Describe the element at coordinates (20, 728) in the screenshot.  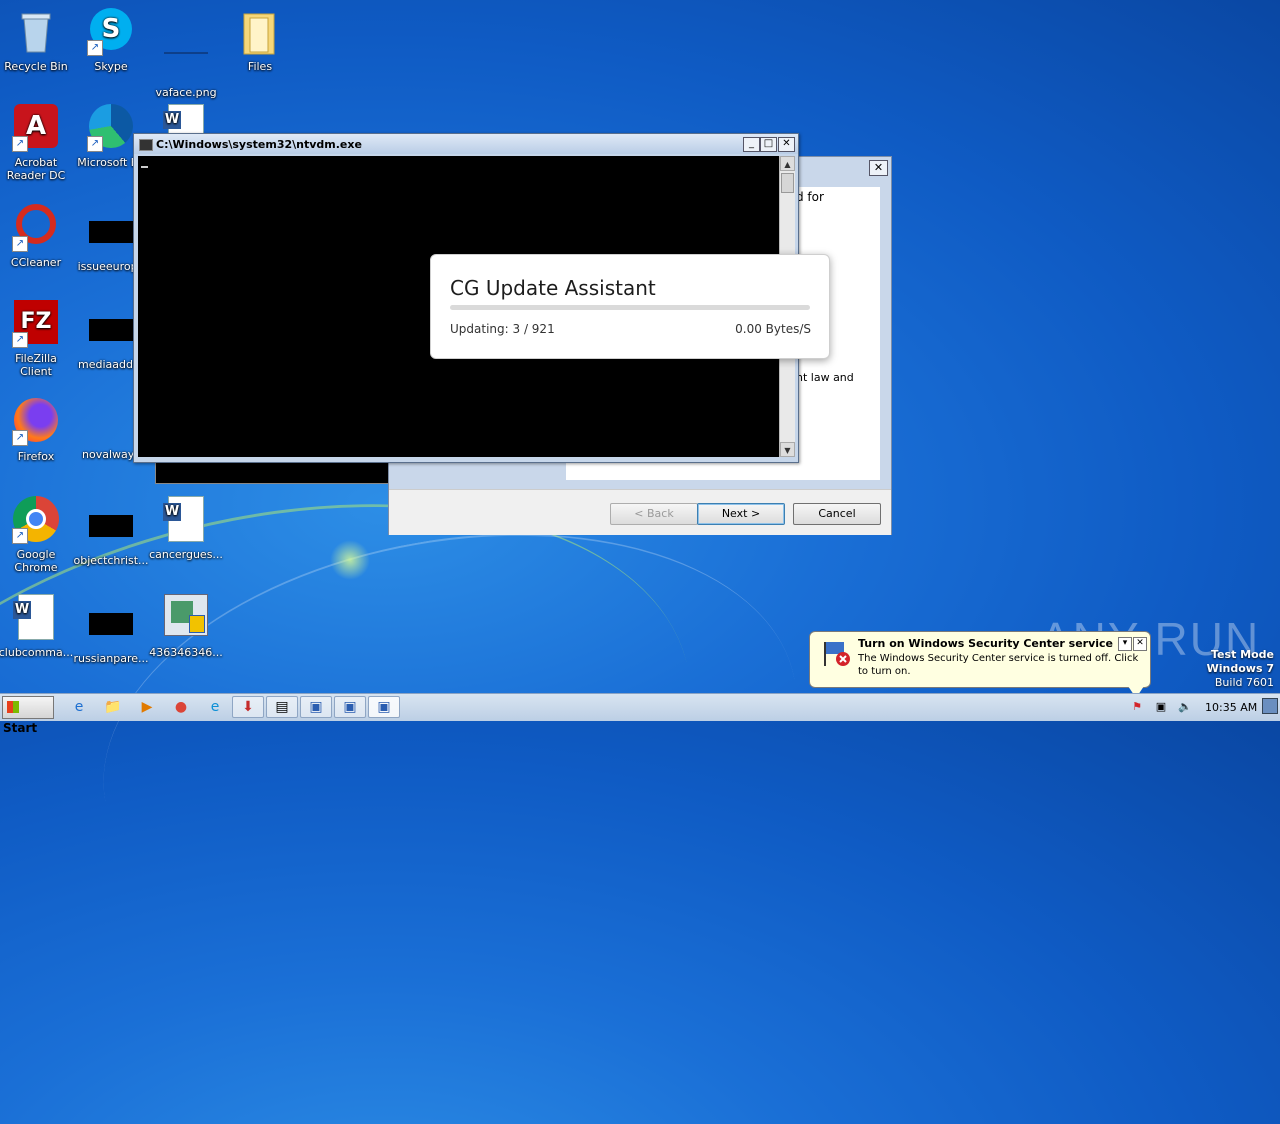
I see `start-label: Start` at that location.